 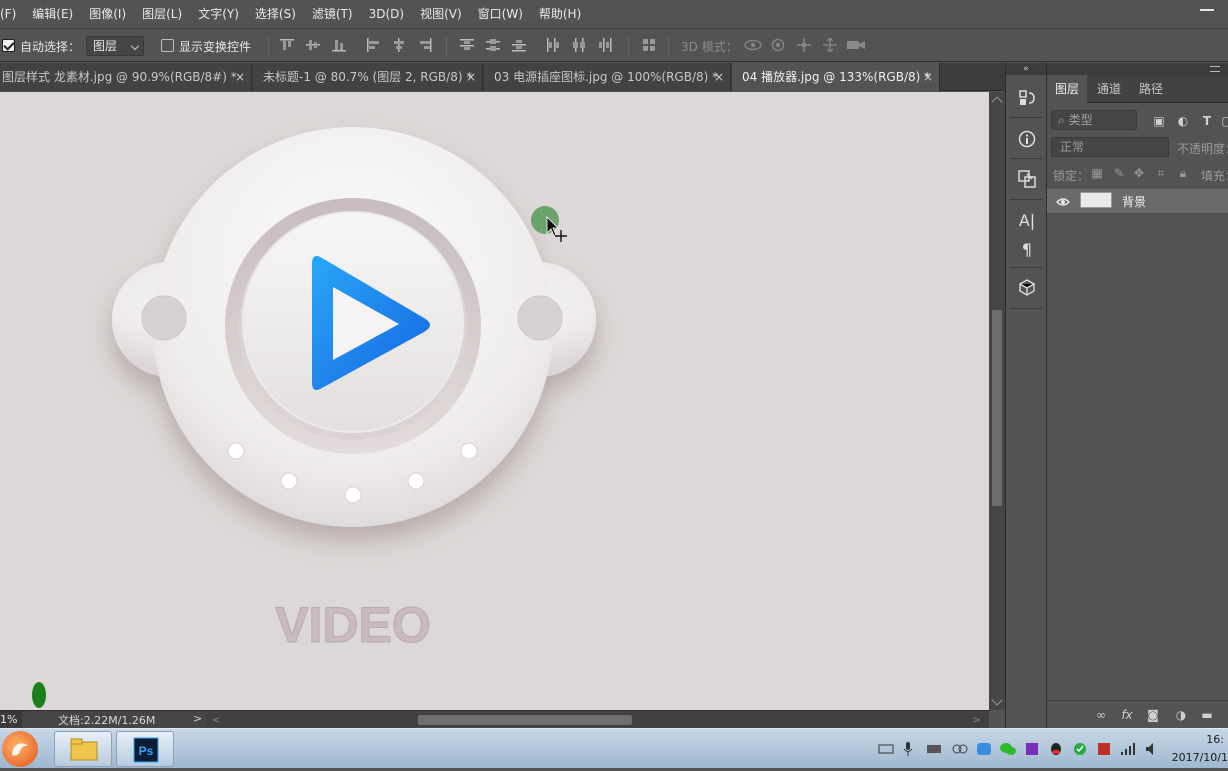 What do you see at coordinates (607, 77) in the screenshot?
I see `tab-power-socket: 03 电源插座图标.jpg @ 100%(RGB/8) * ×` at bounding box center [607, 77].